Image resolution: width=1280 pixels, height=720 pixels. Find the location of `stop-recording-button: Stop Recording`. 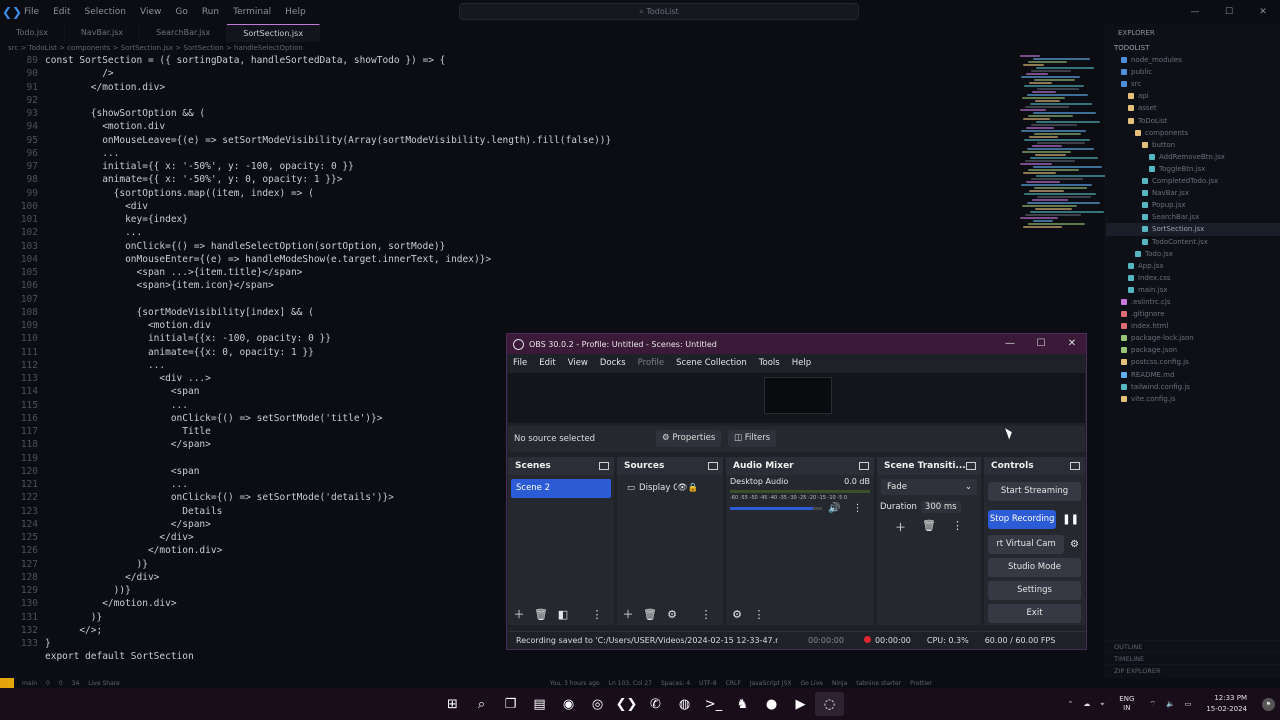

stop-recording-button: Stop Recording is located at coordinates (1022, 519).